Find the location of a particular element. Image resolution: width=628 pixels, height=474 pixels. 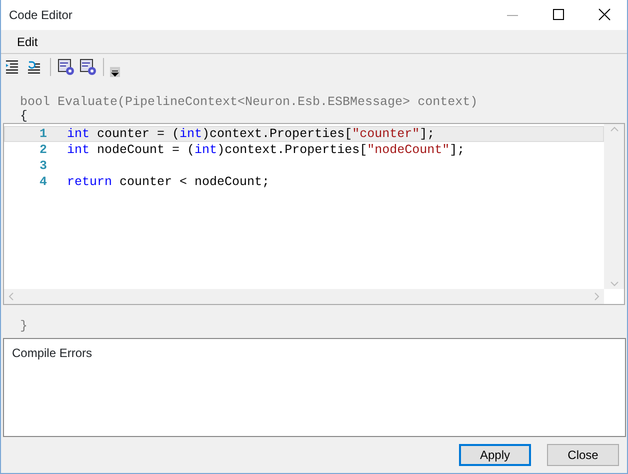

code-line: int nodeCount = (int)context.Properties["nodeCount"]; is located at coordinates (266, 150).